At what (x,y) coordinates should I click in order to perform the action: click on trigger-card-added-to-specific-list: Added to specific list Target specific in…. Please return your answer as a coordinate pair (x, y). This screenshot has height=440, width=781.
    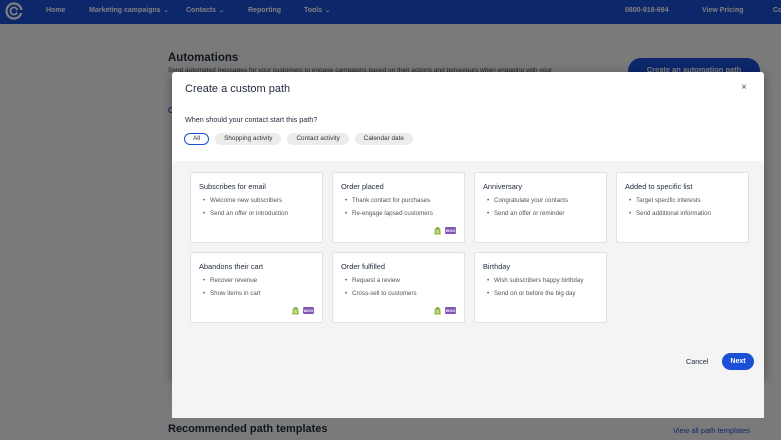
    Looking at the image, I should click on (682, 207).